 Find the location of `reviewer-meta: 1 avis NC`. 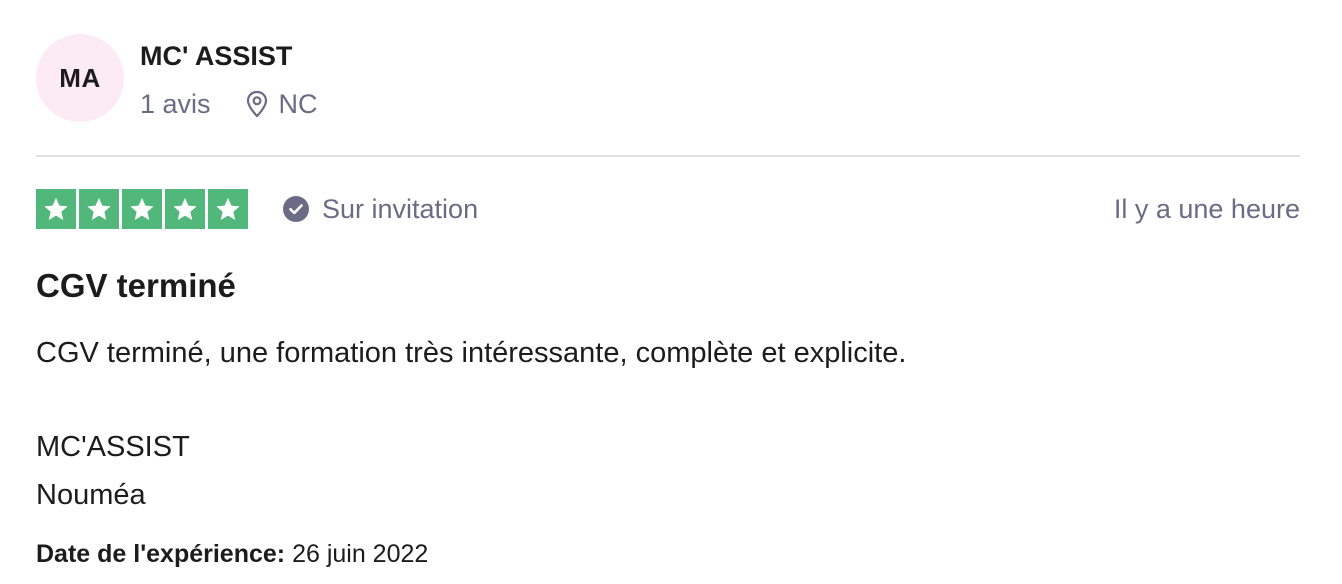

reviewer-meta: 1 avis NC is located at coordinates (229, 104).